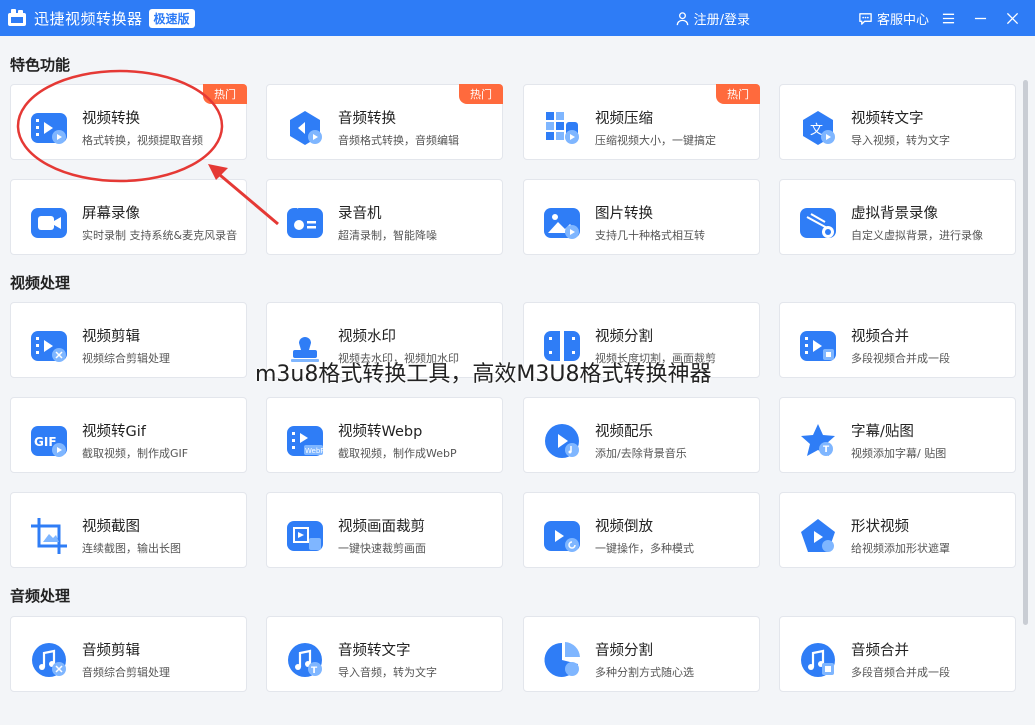 The height and width of the screenshot is (725, 1035). What do you see at coordinates (900, 672) in the screenshot?
I see `feature-card-desc: 多段音频合并成一段` at bounding box center [900, 672].